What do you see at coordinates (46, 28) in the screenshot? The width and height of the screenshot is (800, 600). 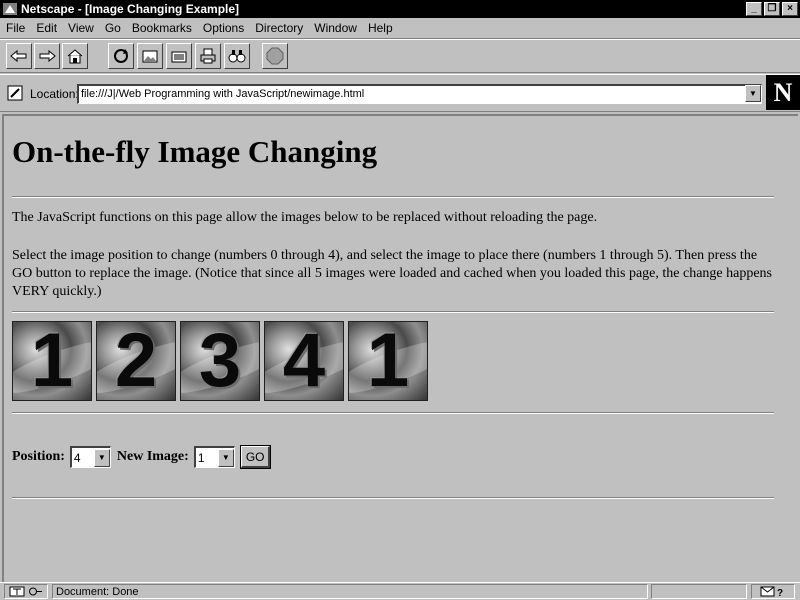 I see `menu-edit: Edit` at bounding box center [46, 28].